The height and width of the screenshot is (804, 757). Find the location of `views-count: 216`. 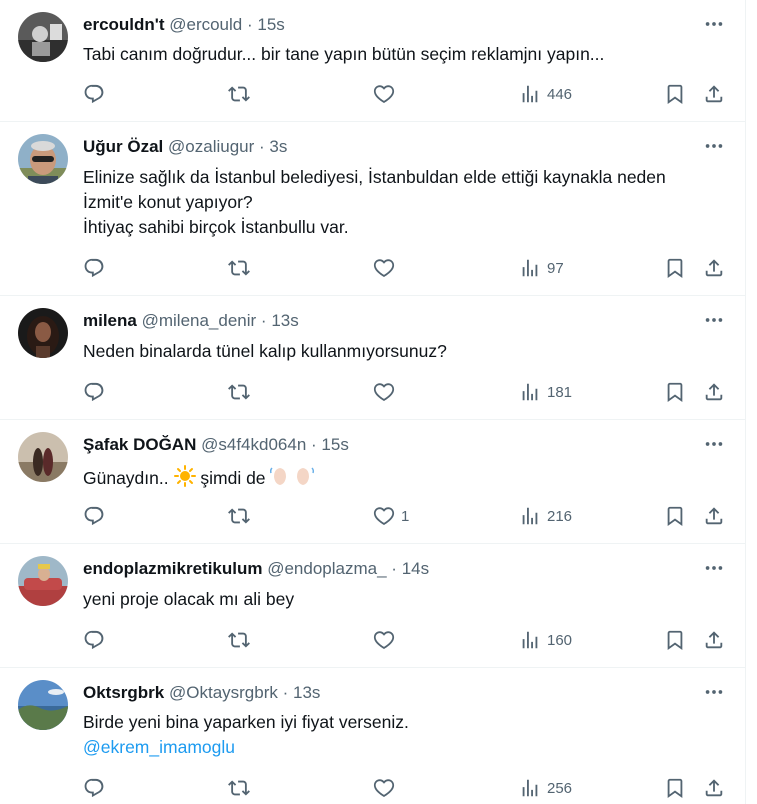

views-count: 216 is located at coordinates (560, 516).